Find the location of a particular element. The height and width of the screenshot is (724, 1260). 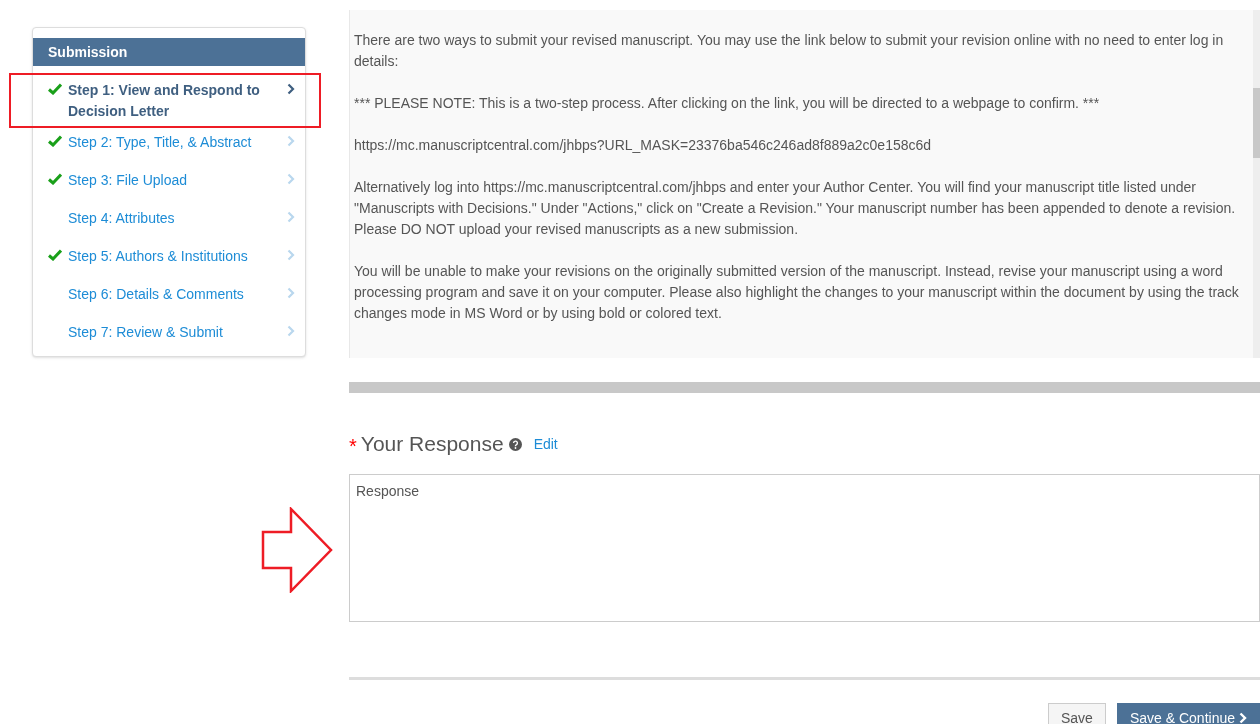

step-label: Step 5: Authors & Institutions is located at coordinates (174, 256).